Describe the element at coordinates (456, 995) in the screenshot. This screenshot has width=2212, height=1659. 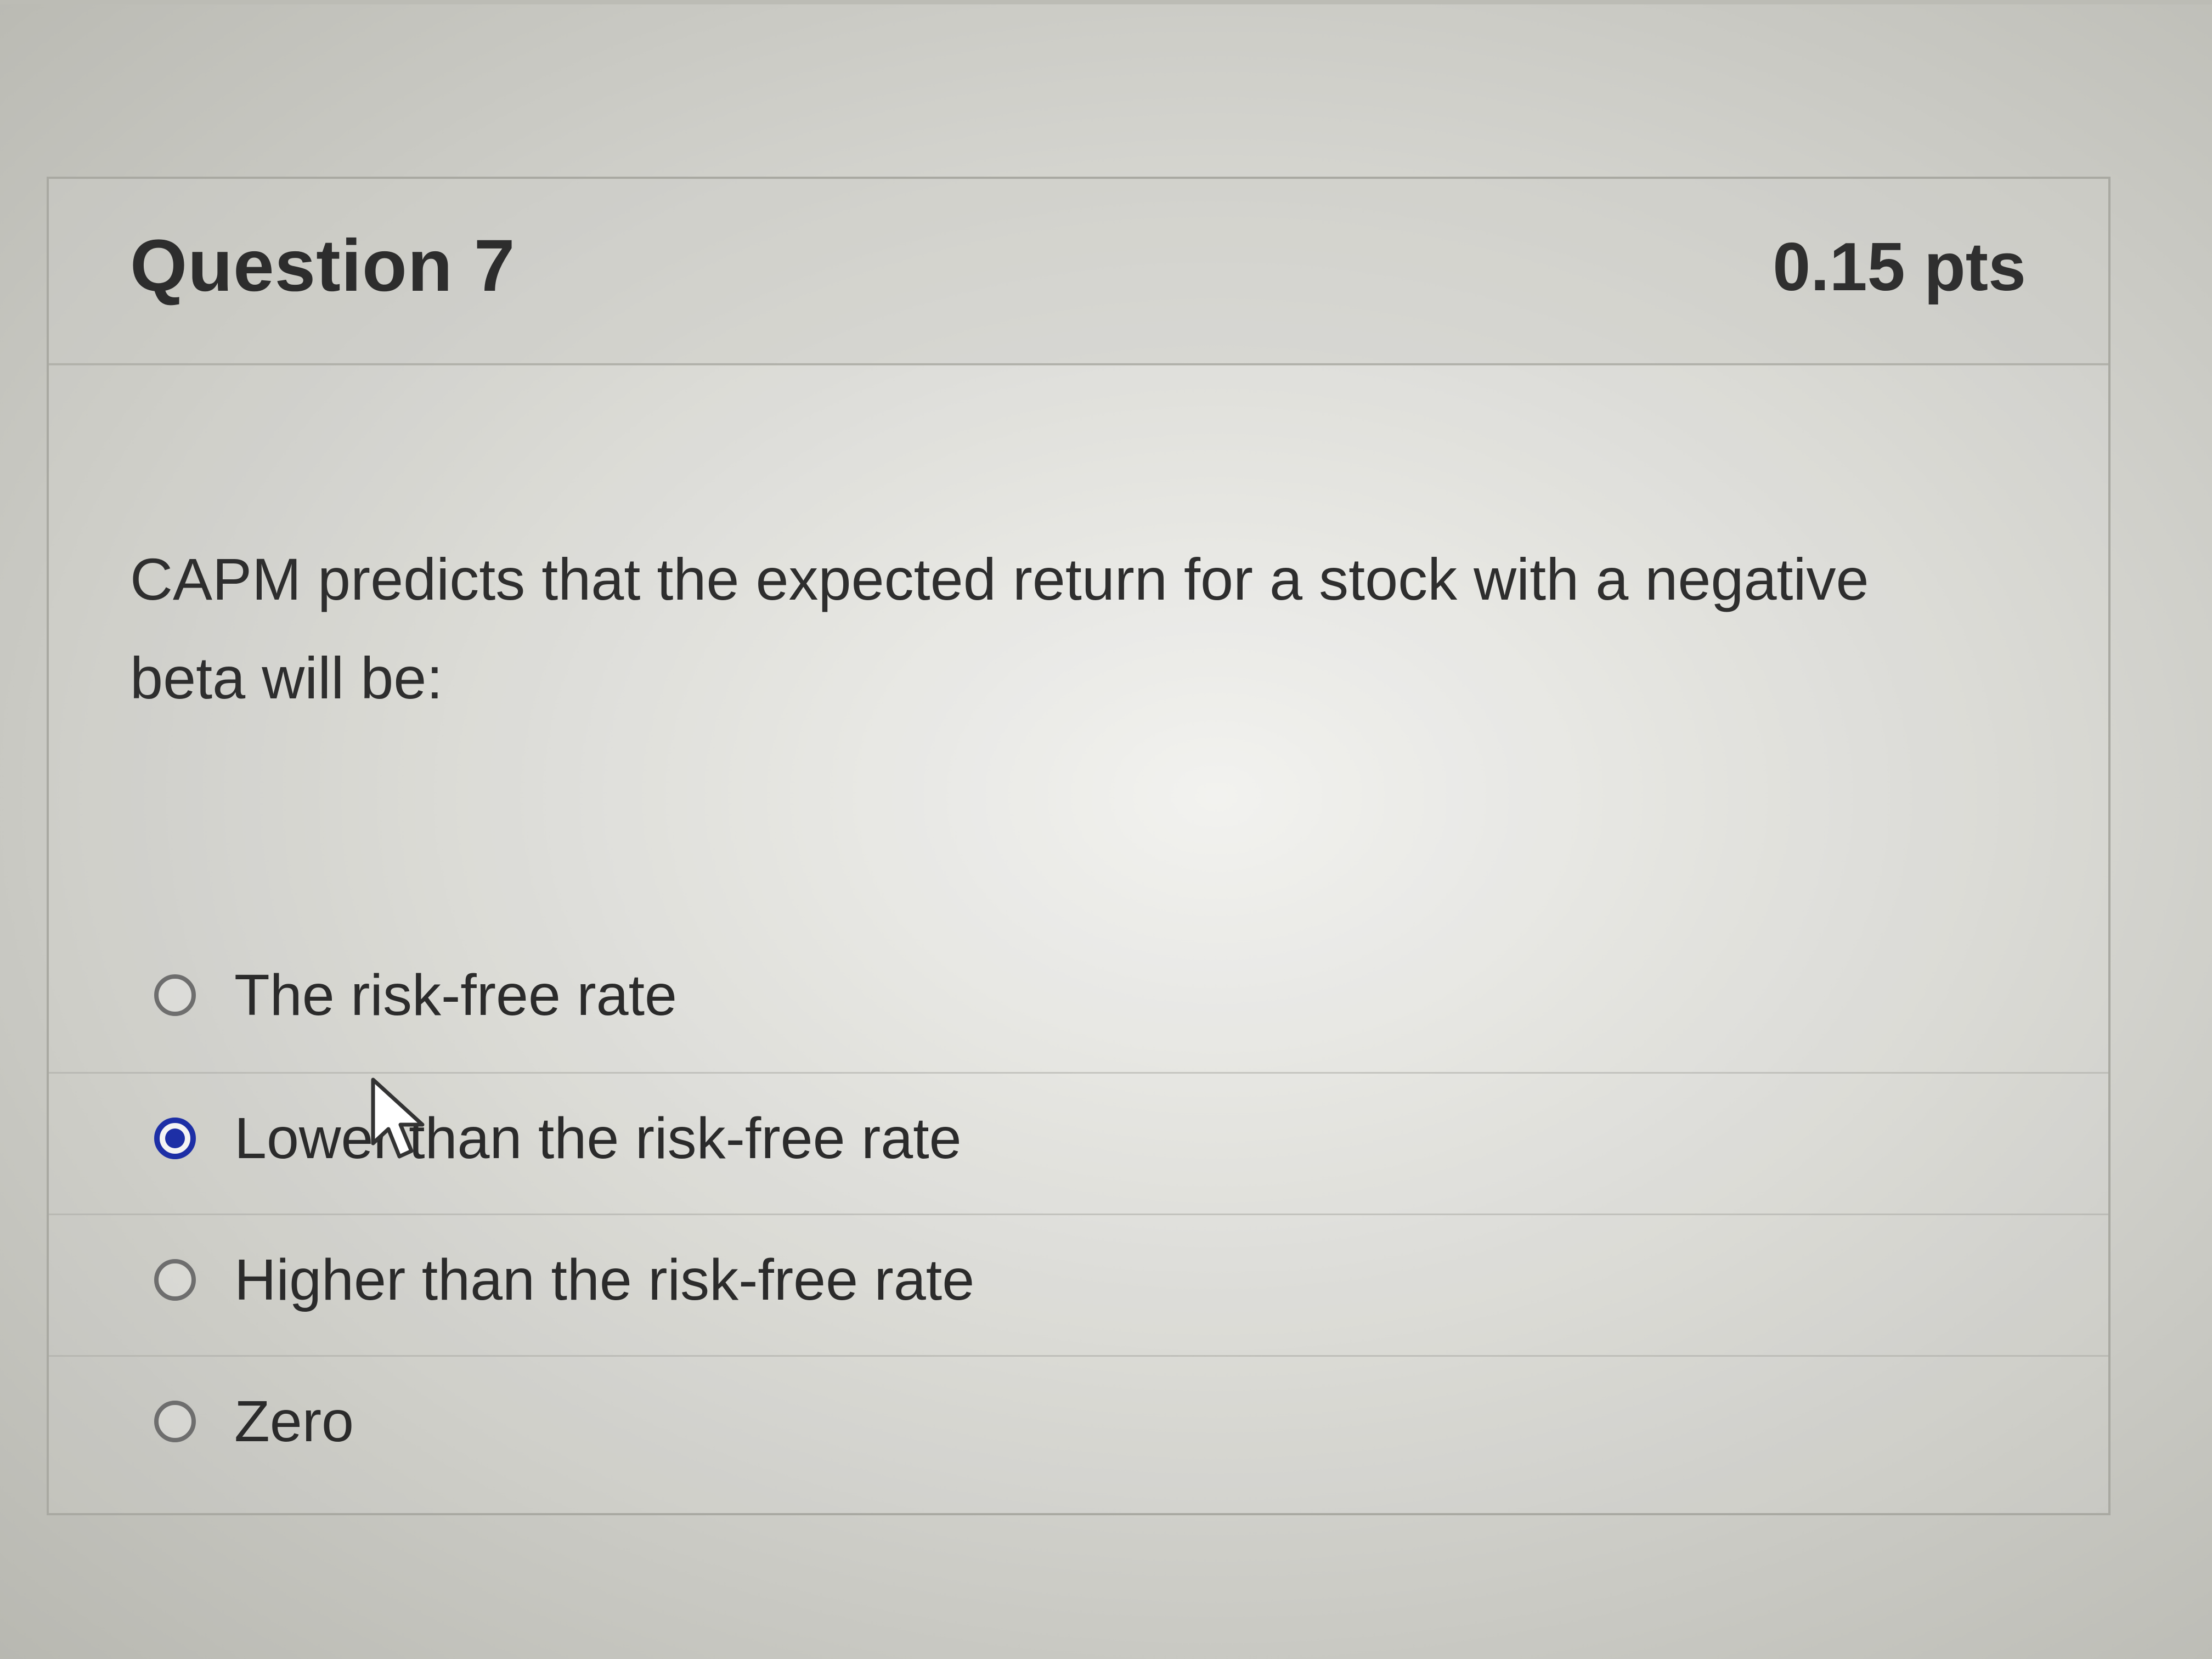
I see `answer-label: The risk-free rate` at that location.